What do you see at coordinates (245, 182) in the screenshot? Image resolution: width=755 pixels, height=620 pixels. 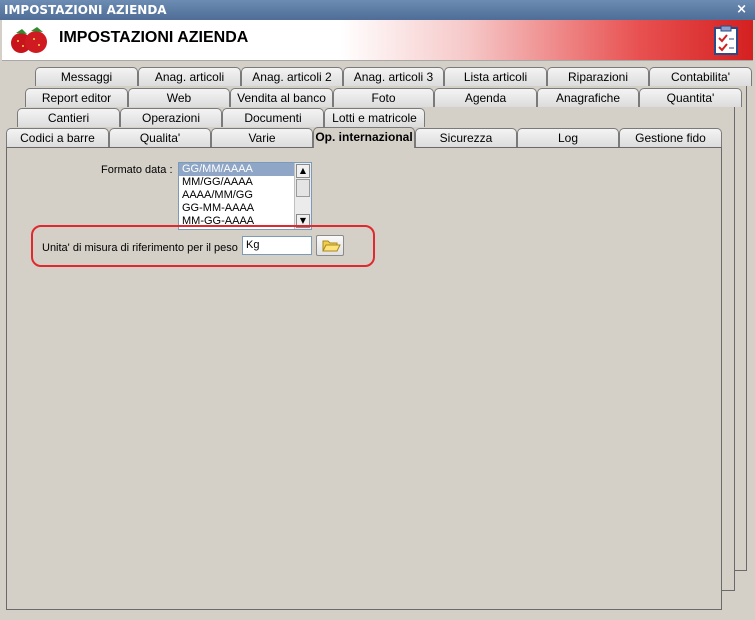 I see `date-format-option: MM/GG/AAAA` at bounding box center [245, 182].